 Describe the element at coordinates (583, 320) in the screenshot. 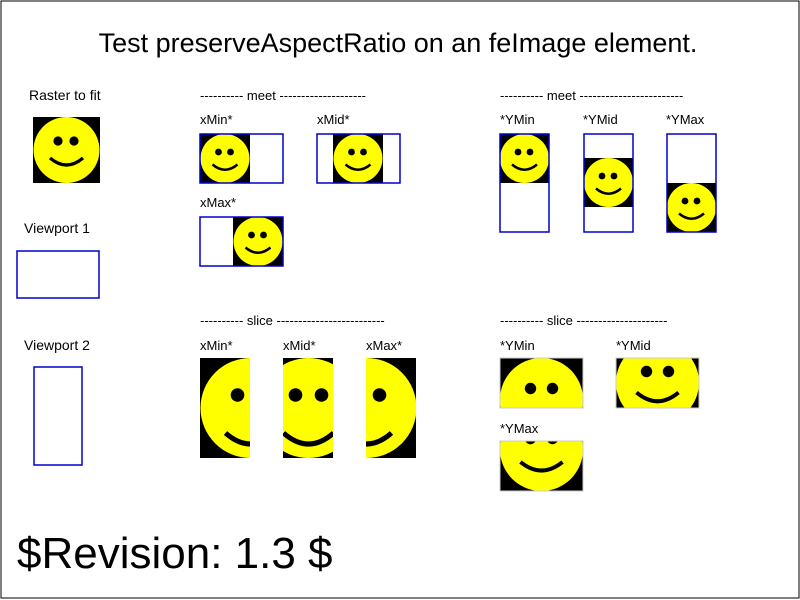

I see `slice-y-header: ---------- slice ---------------------` at that location.